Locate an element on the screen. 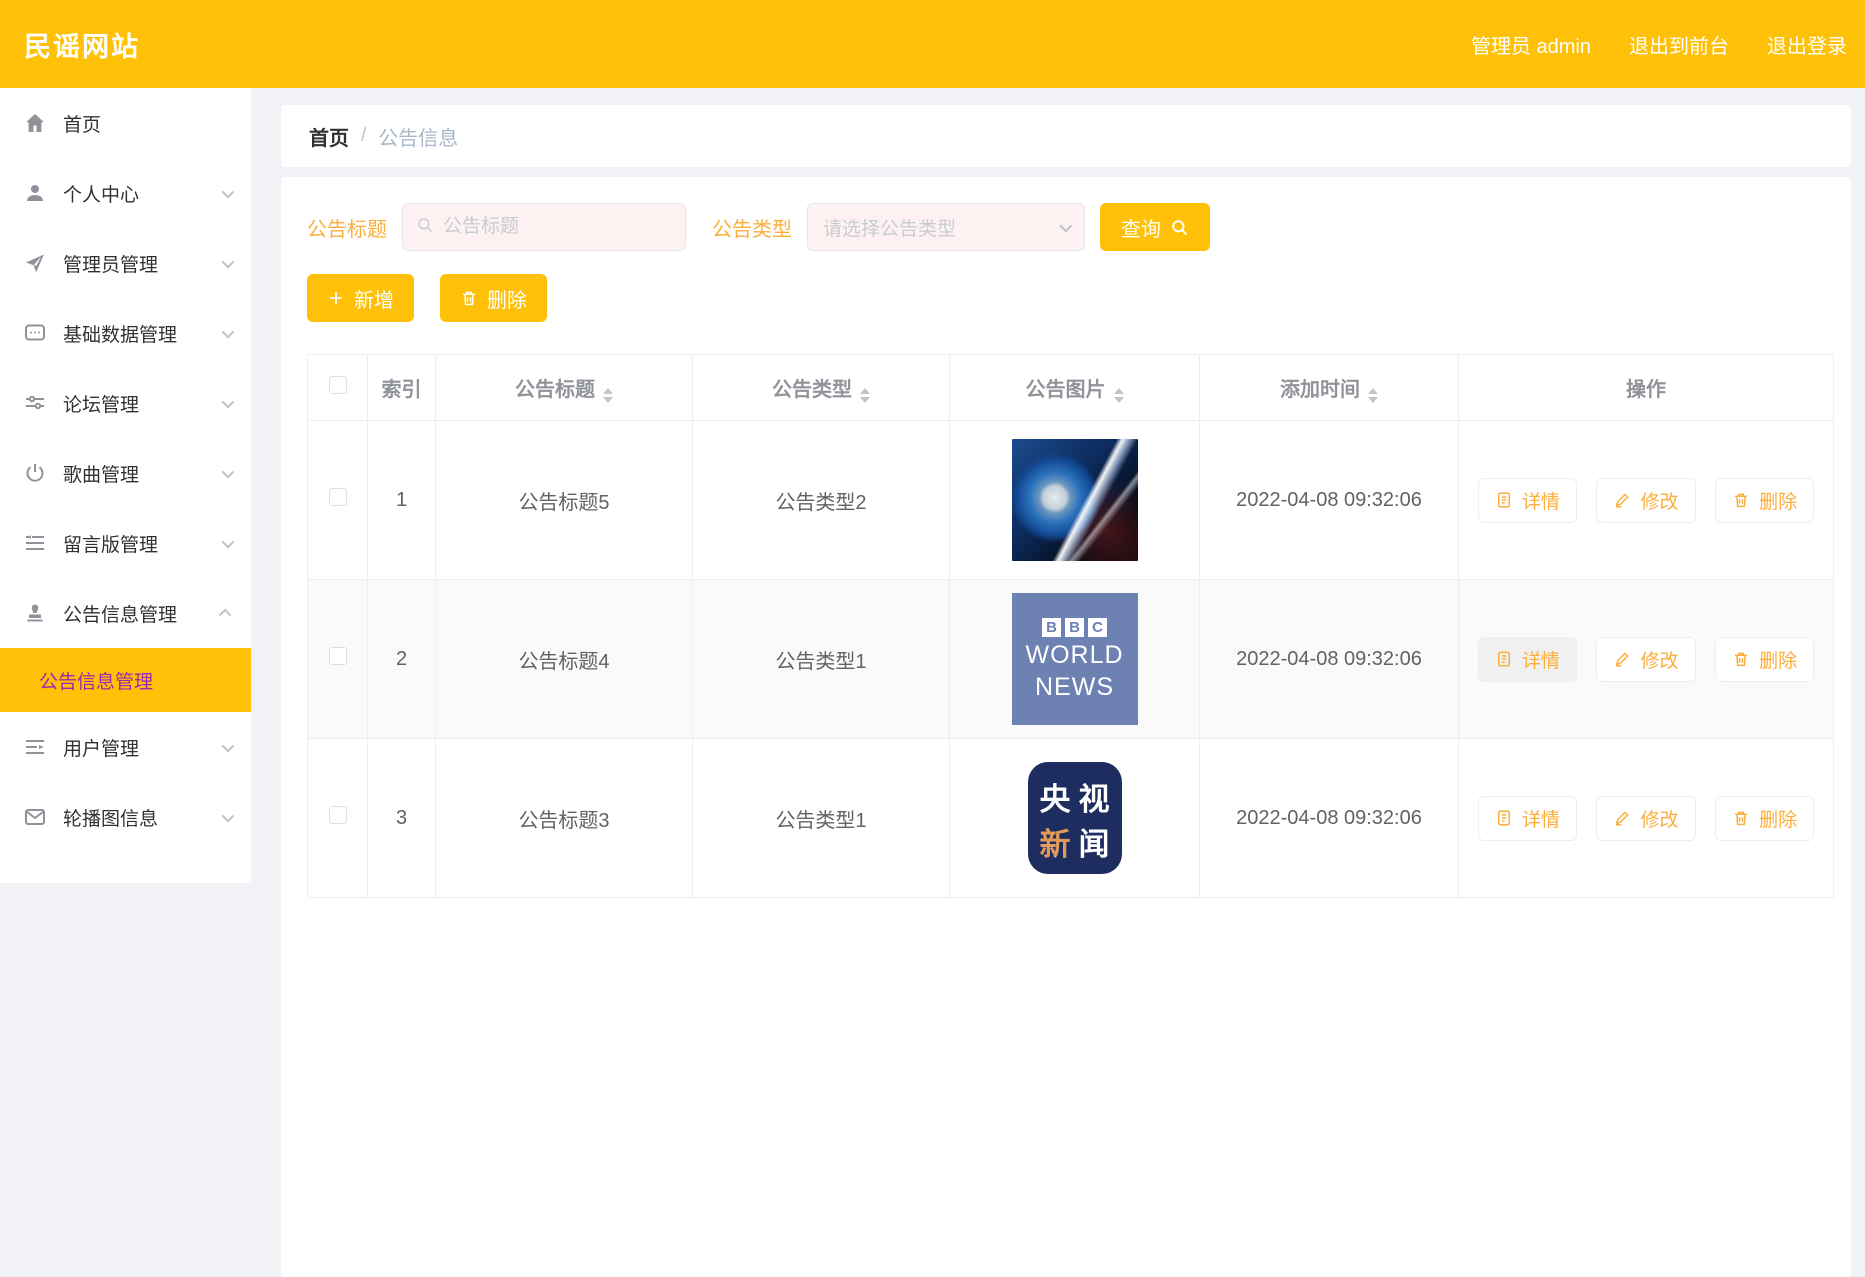 The image size is (1865, 1277). col-header-label: 添加时间 is located at coordinates (1320, 389).